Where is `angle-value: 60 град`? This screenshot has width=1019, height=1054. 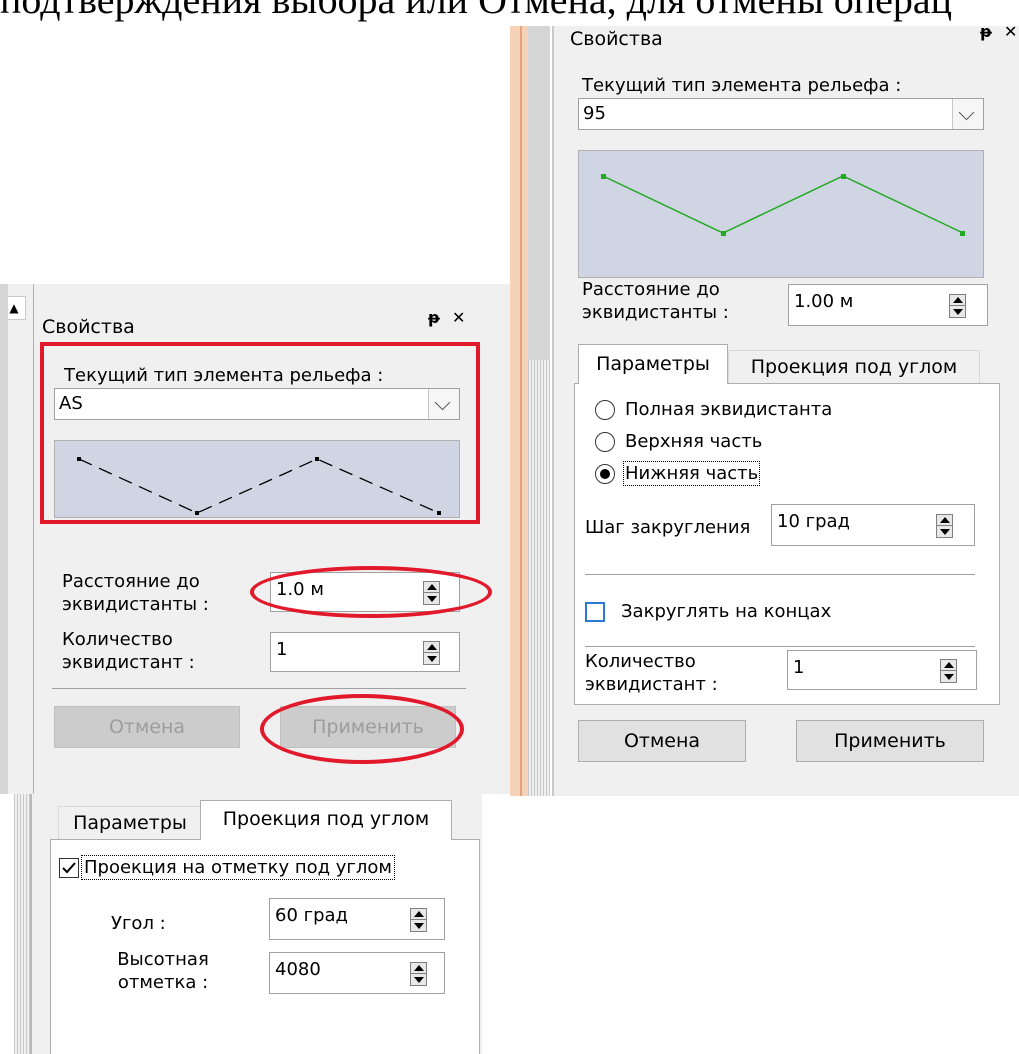
angle-value: 60 град is located at coordinates (311, 915).